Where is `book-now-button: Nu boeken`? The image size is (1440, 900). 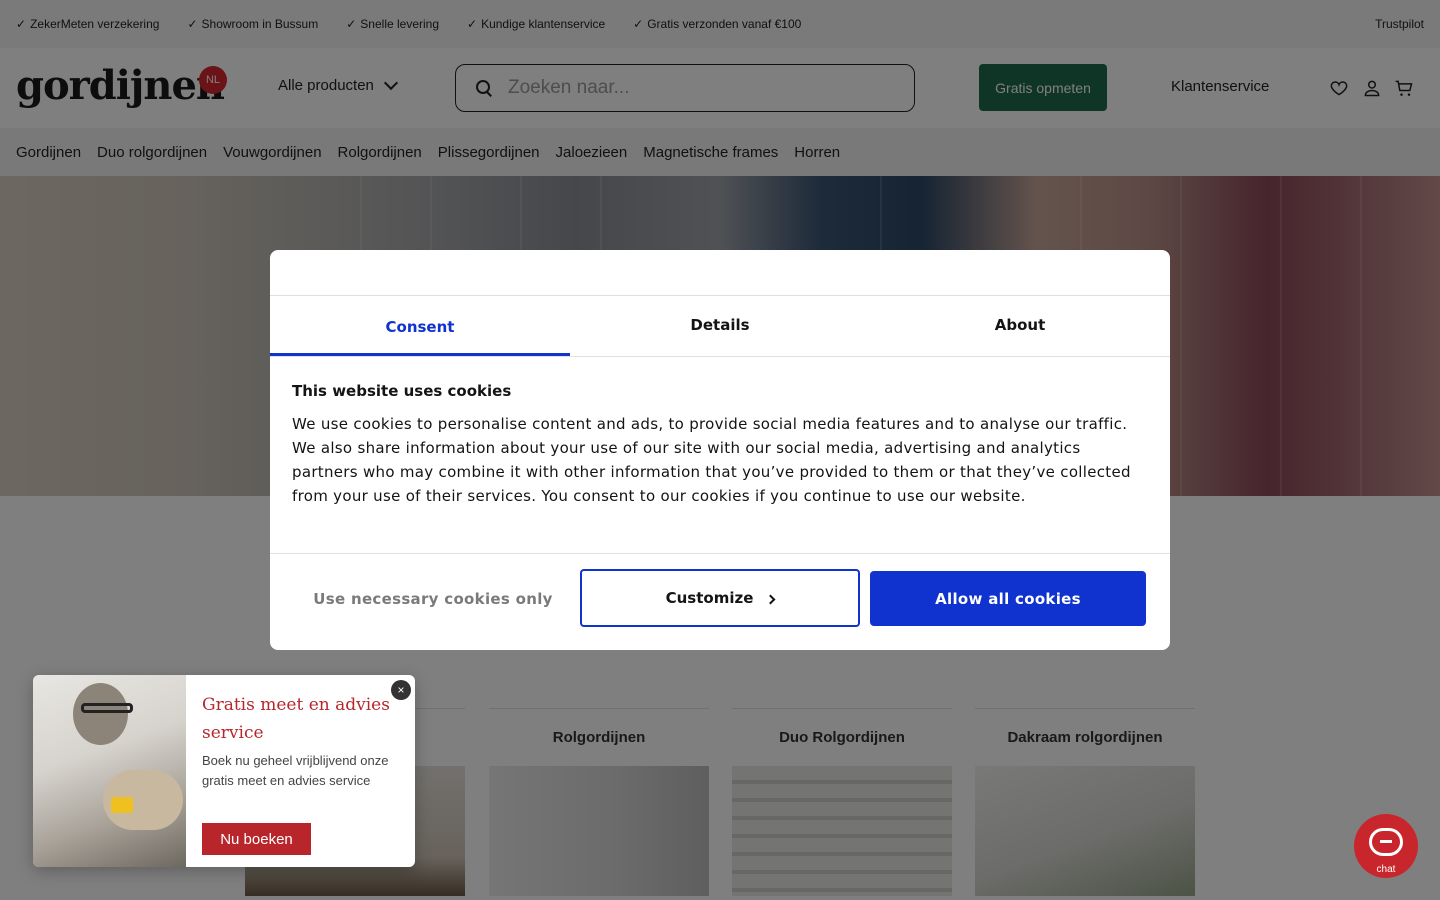
book-now-button: Nu boeken is located at coordinates (256, 839).